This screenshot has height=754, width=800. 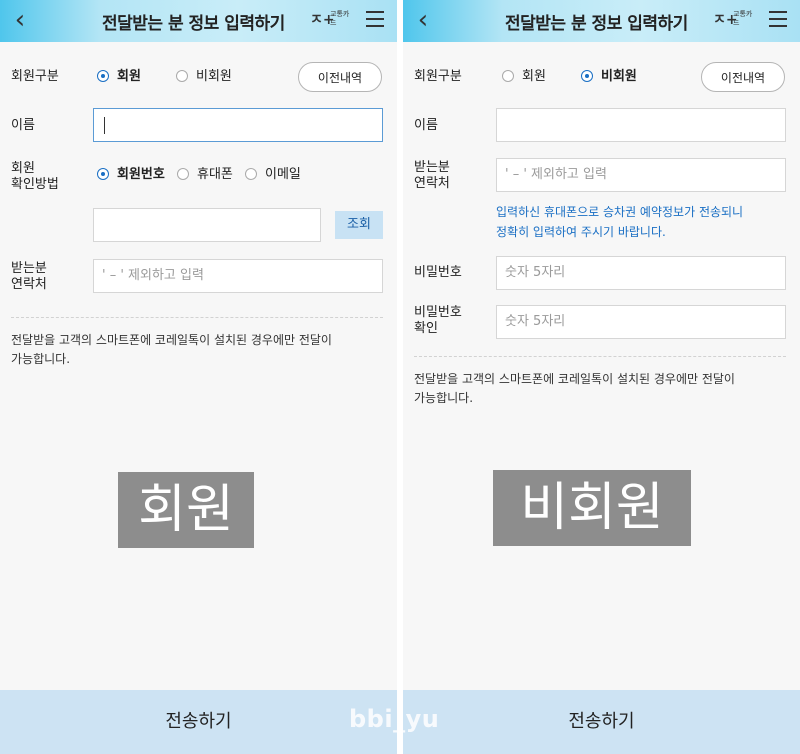 What do you see at coordinates (207, 225) in the screenshot?
I see `member-number-input` at bounding box center [207, 225].